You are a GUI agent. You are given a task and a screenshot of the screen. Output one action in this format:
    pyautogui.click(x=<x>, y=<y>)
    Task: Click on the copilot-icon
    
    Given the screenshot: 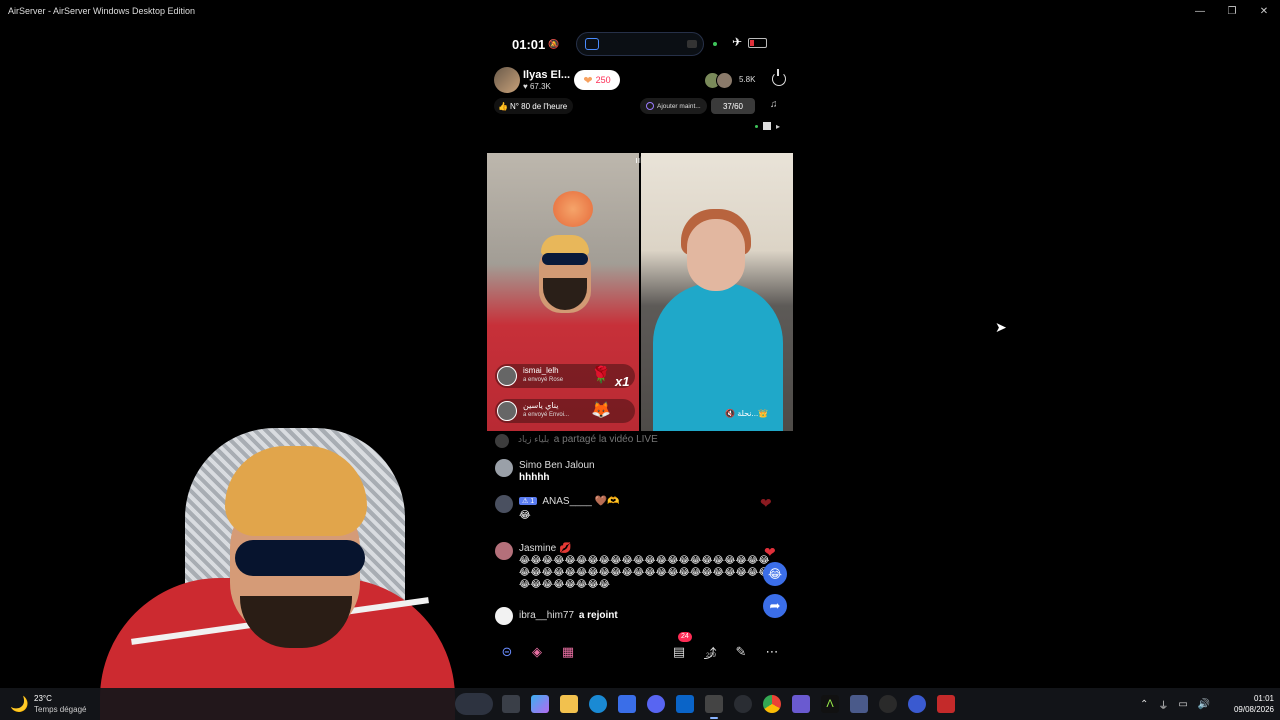 What is the action you would take?
    pyautogui.click(x=540, y=704)
    